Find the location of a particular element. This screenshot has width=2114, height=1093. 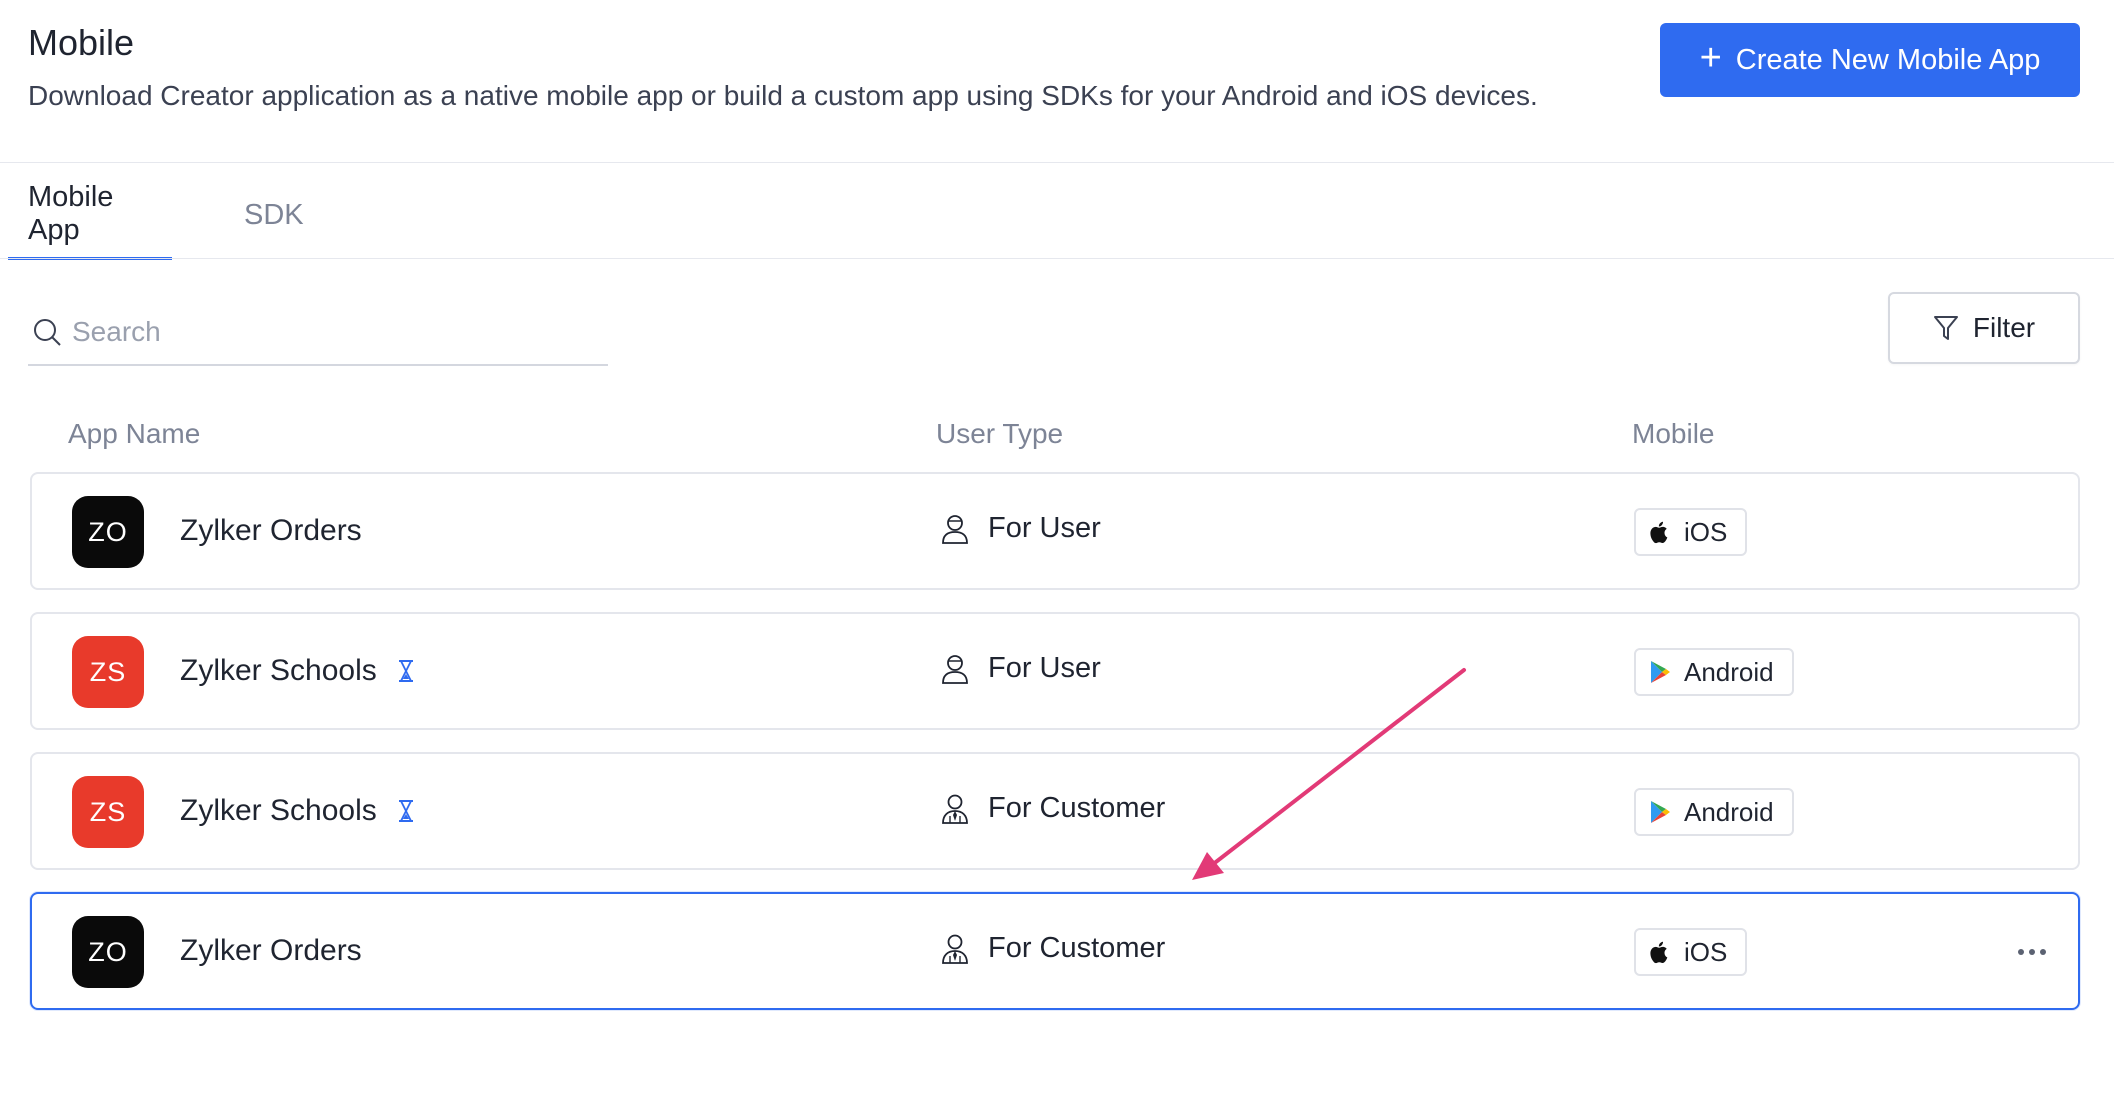

tab-bar: Mobile App SDK is located at coordinates (166, 215).